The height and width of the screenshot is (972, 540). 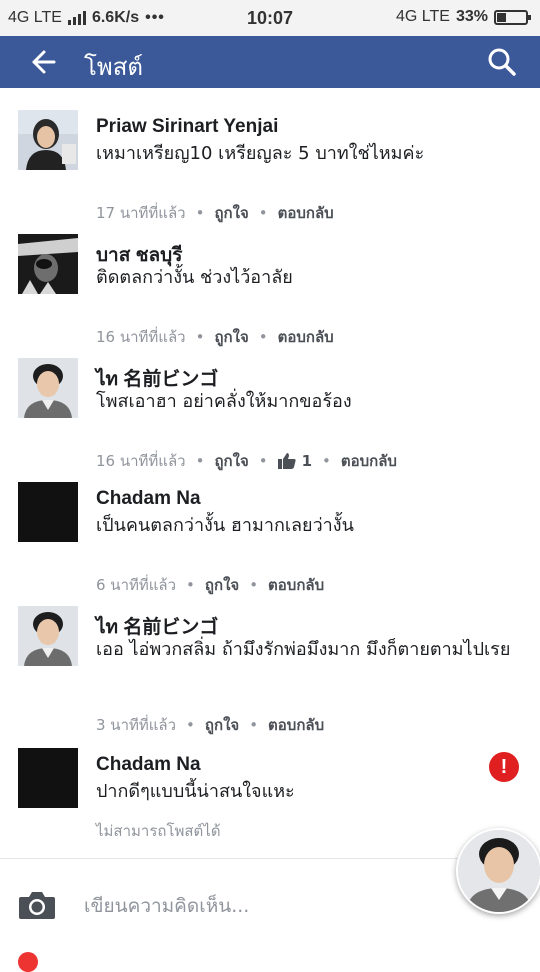 I want to click on comment-text: เหมาเหรียญ10 เหรียญละ 5 บาทใช่ไหมค่ะ, so click(x=260, y=153).